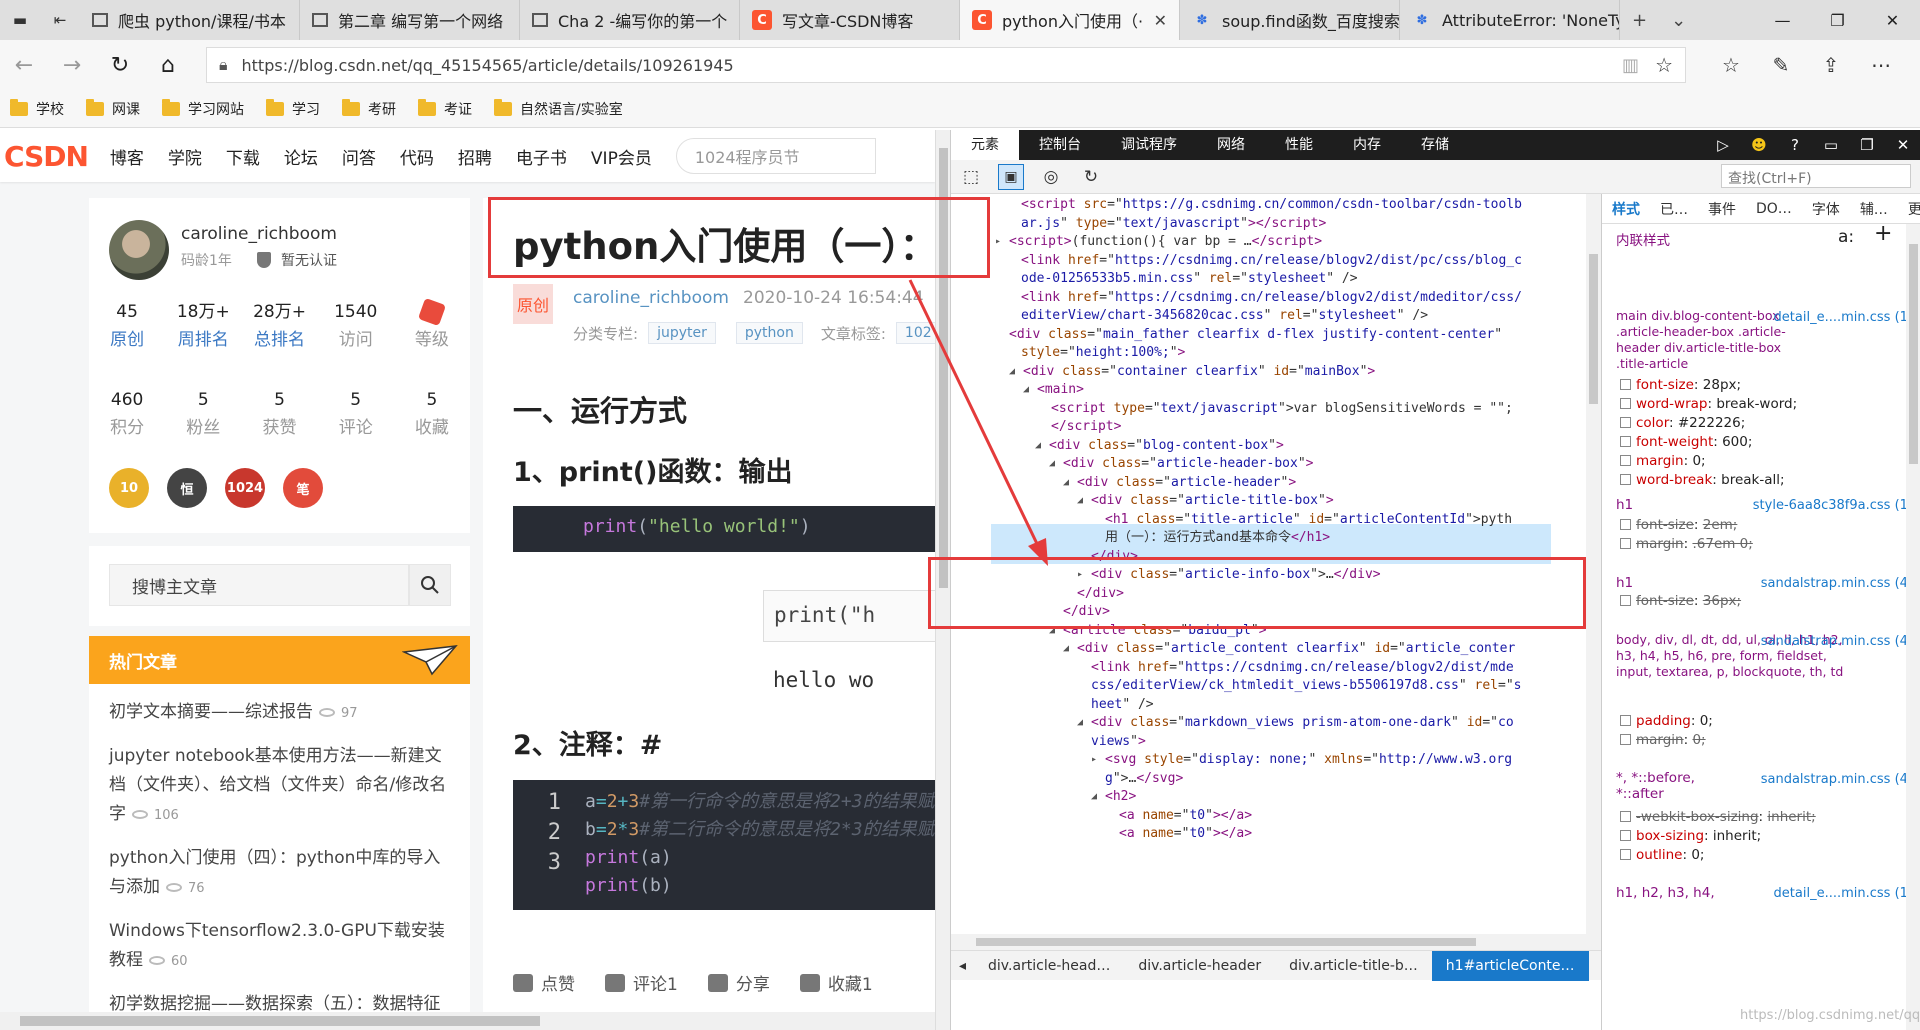  I want to click on refresh-icon: ↻, so click(120, 65).